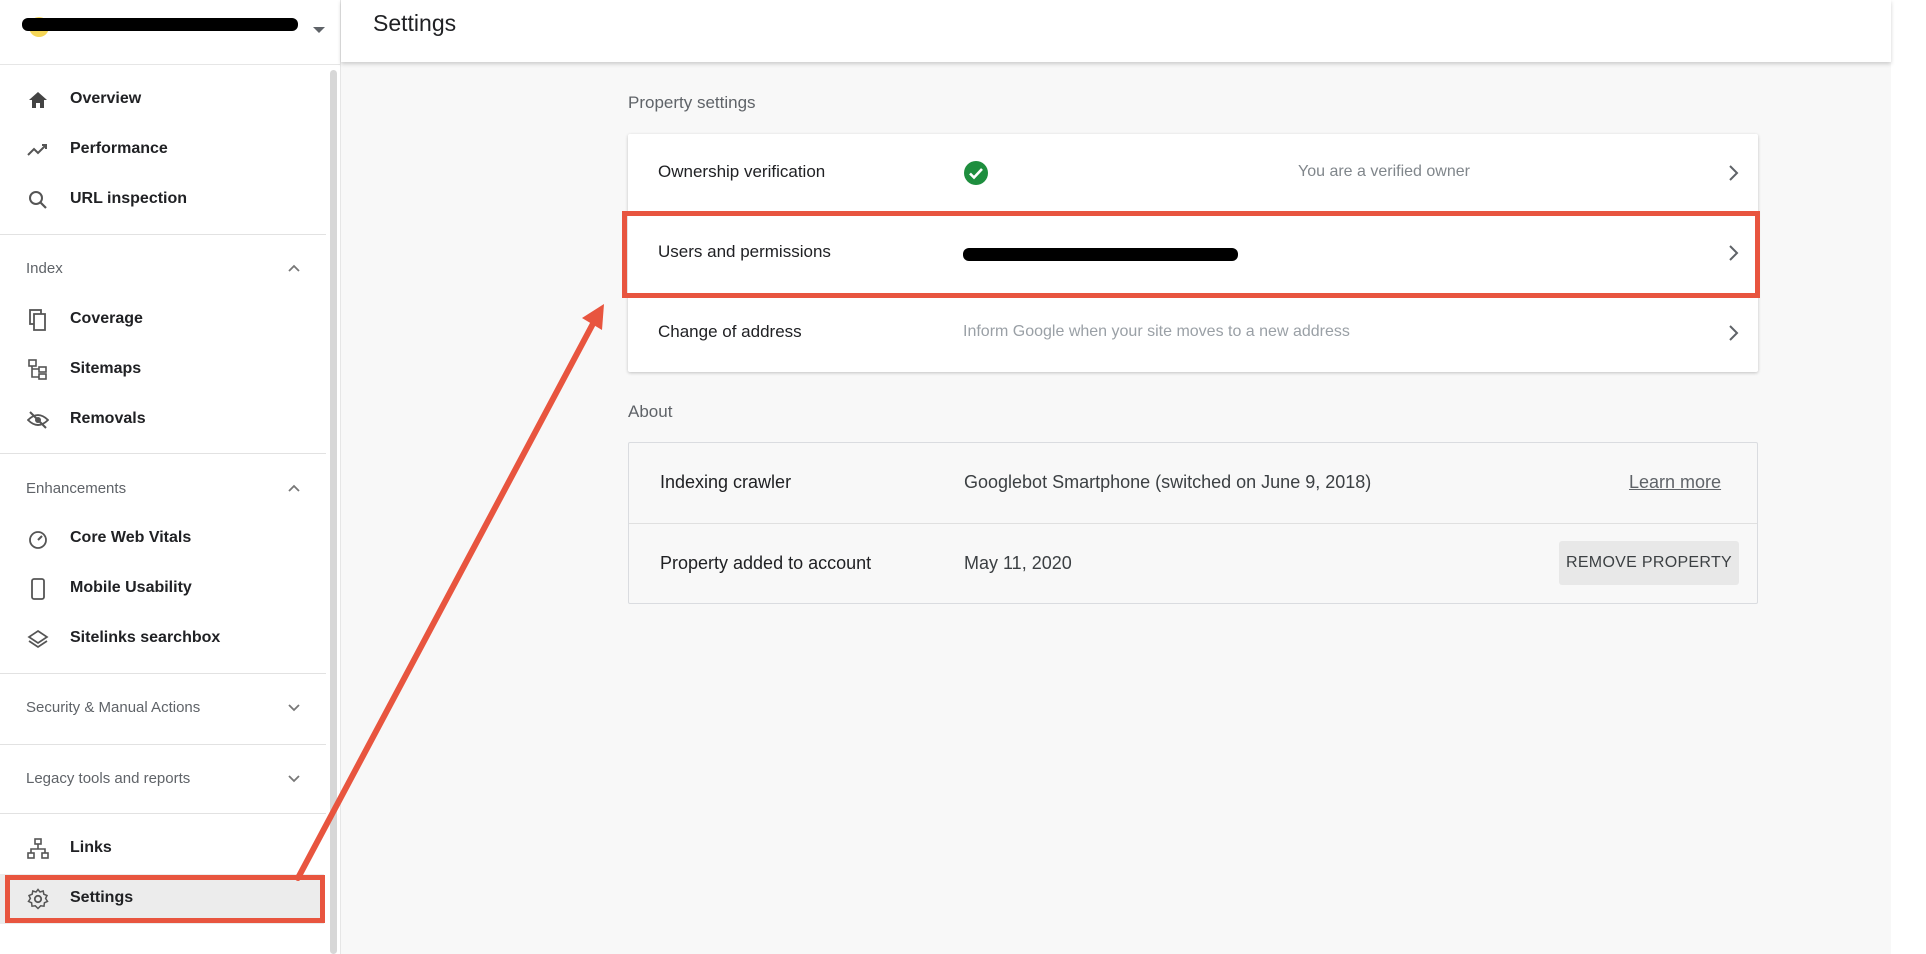  What do you see at coordinates (319, 31) in the screenshot?
I see `dropdown-caret-icon` at bounding box center [319, 31].